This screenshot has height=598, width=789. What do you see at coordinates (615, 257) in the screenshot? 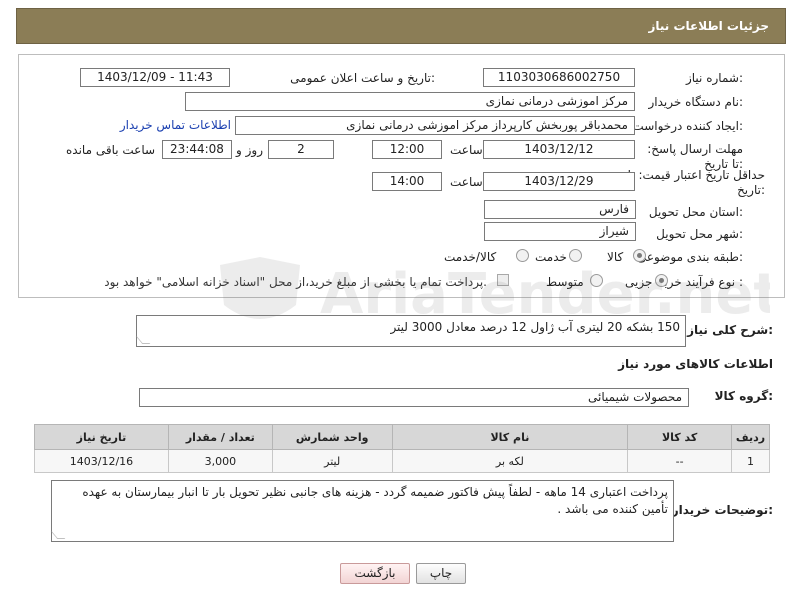
I see `category-goods-label: کالا` at bounding box center [615, 257].